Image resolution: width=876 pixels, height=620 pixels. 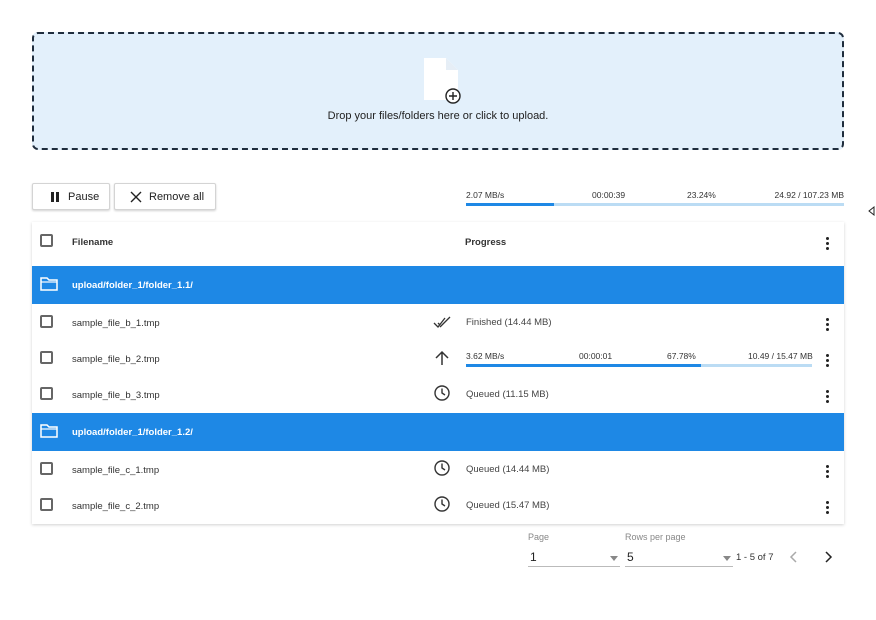 I want to click on file-name: sample_file_c_1.tmp, so click(x=116, y=470).